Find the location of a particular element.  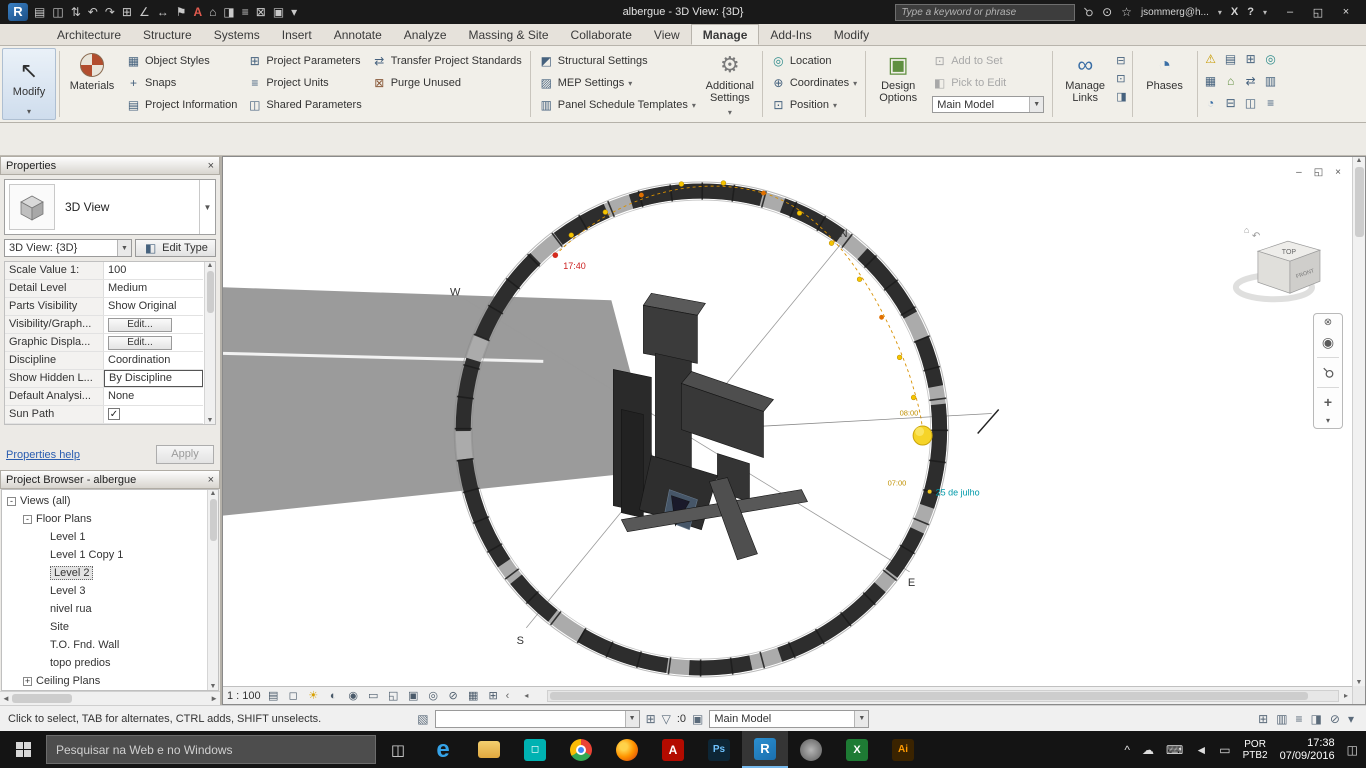

tree-item-level-2: Level 2 is located at coordinates (110, 573).